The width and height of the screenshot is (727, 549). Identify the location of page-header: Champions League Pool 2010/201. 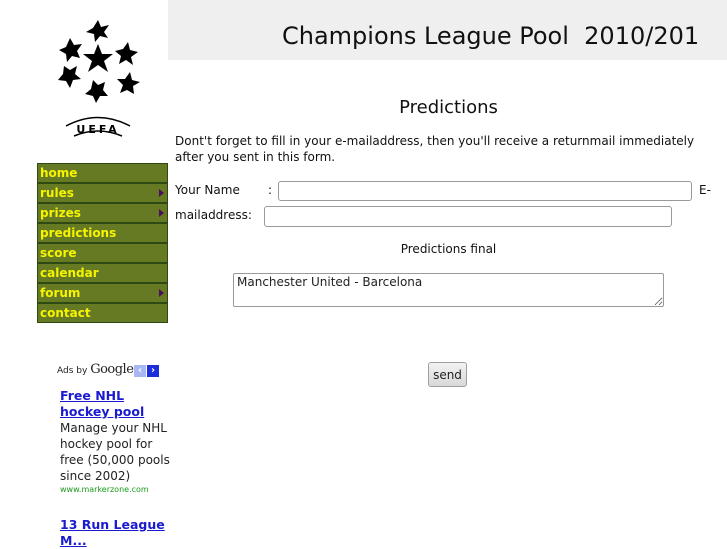
(447, 30).